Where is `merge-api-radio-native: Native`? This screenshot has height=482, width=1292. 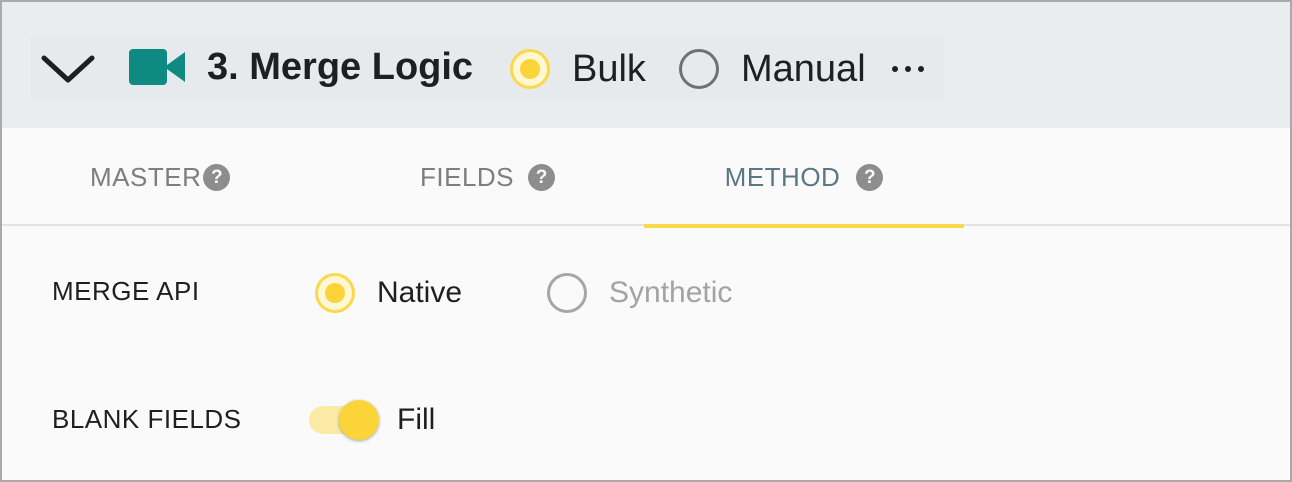 merge-api-radio-native: Native is located at coordinates (388, 293).